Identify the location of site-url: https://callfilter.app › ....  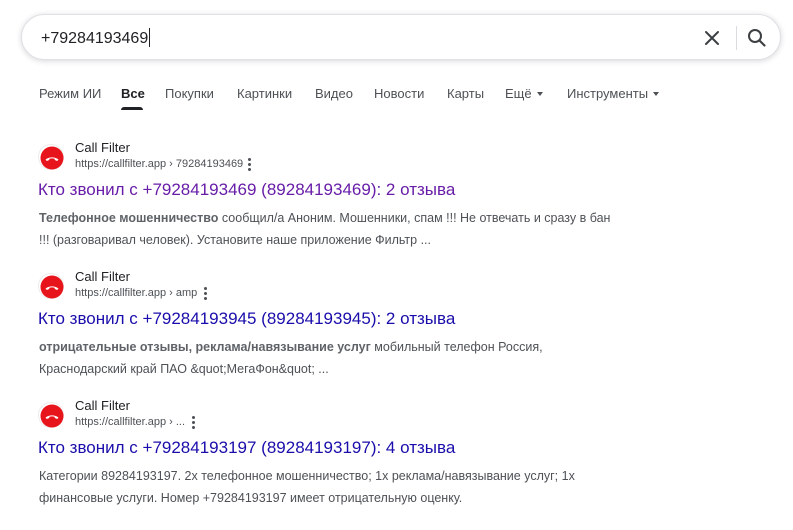
(130, 422).